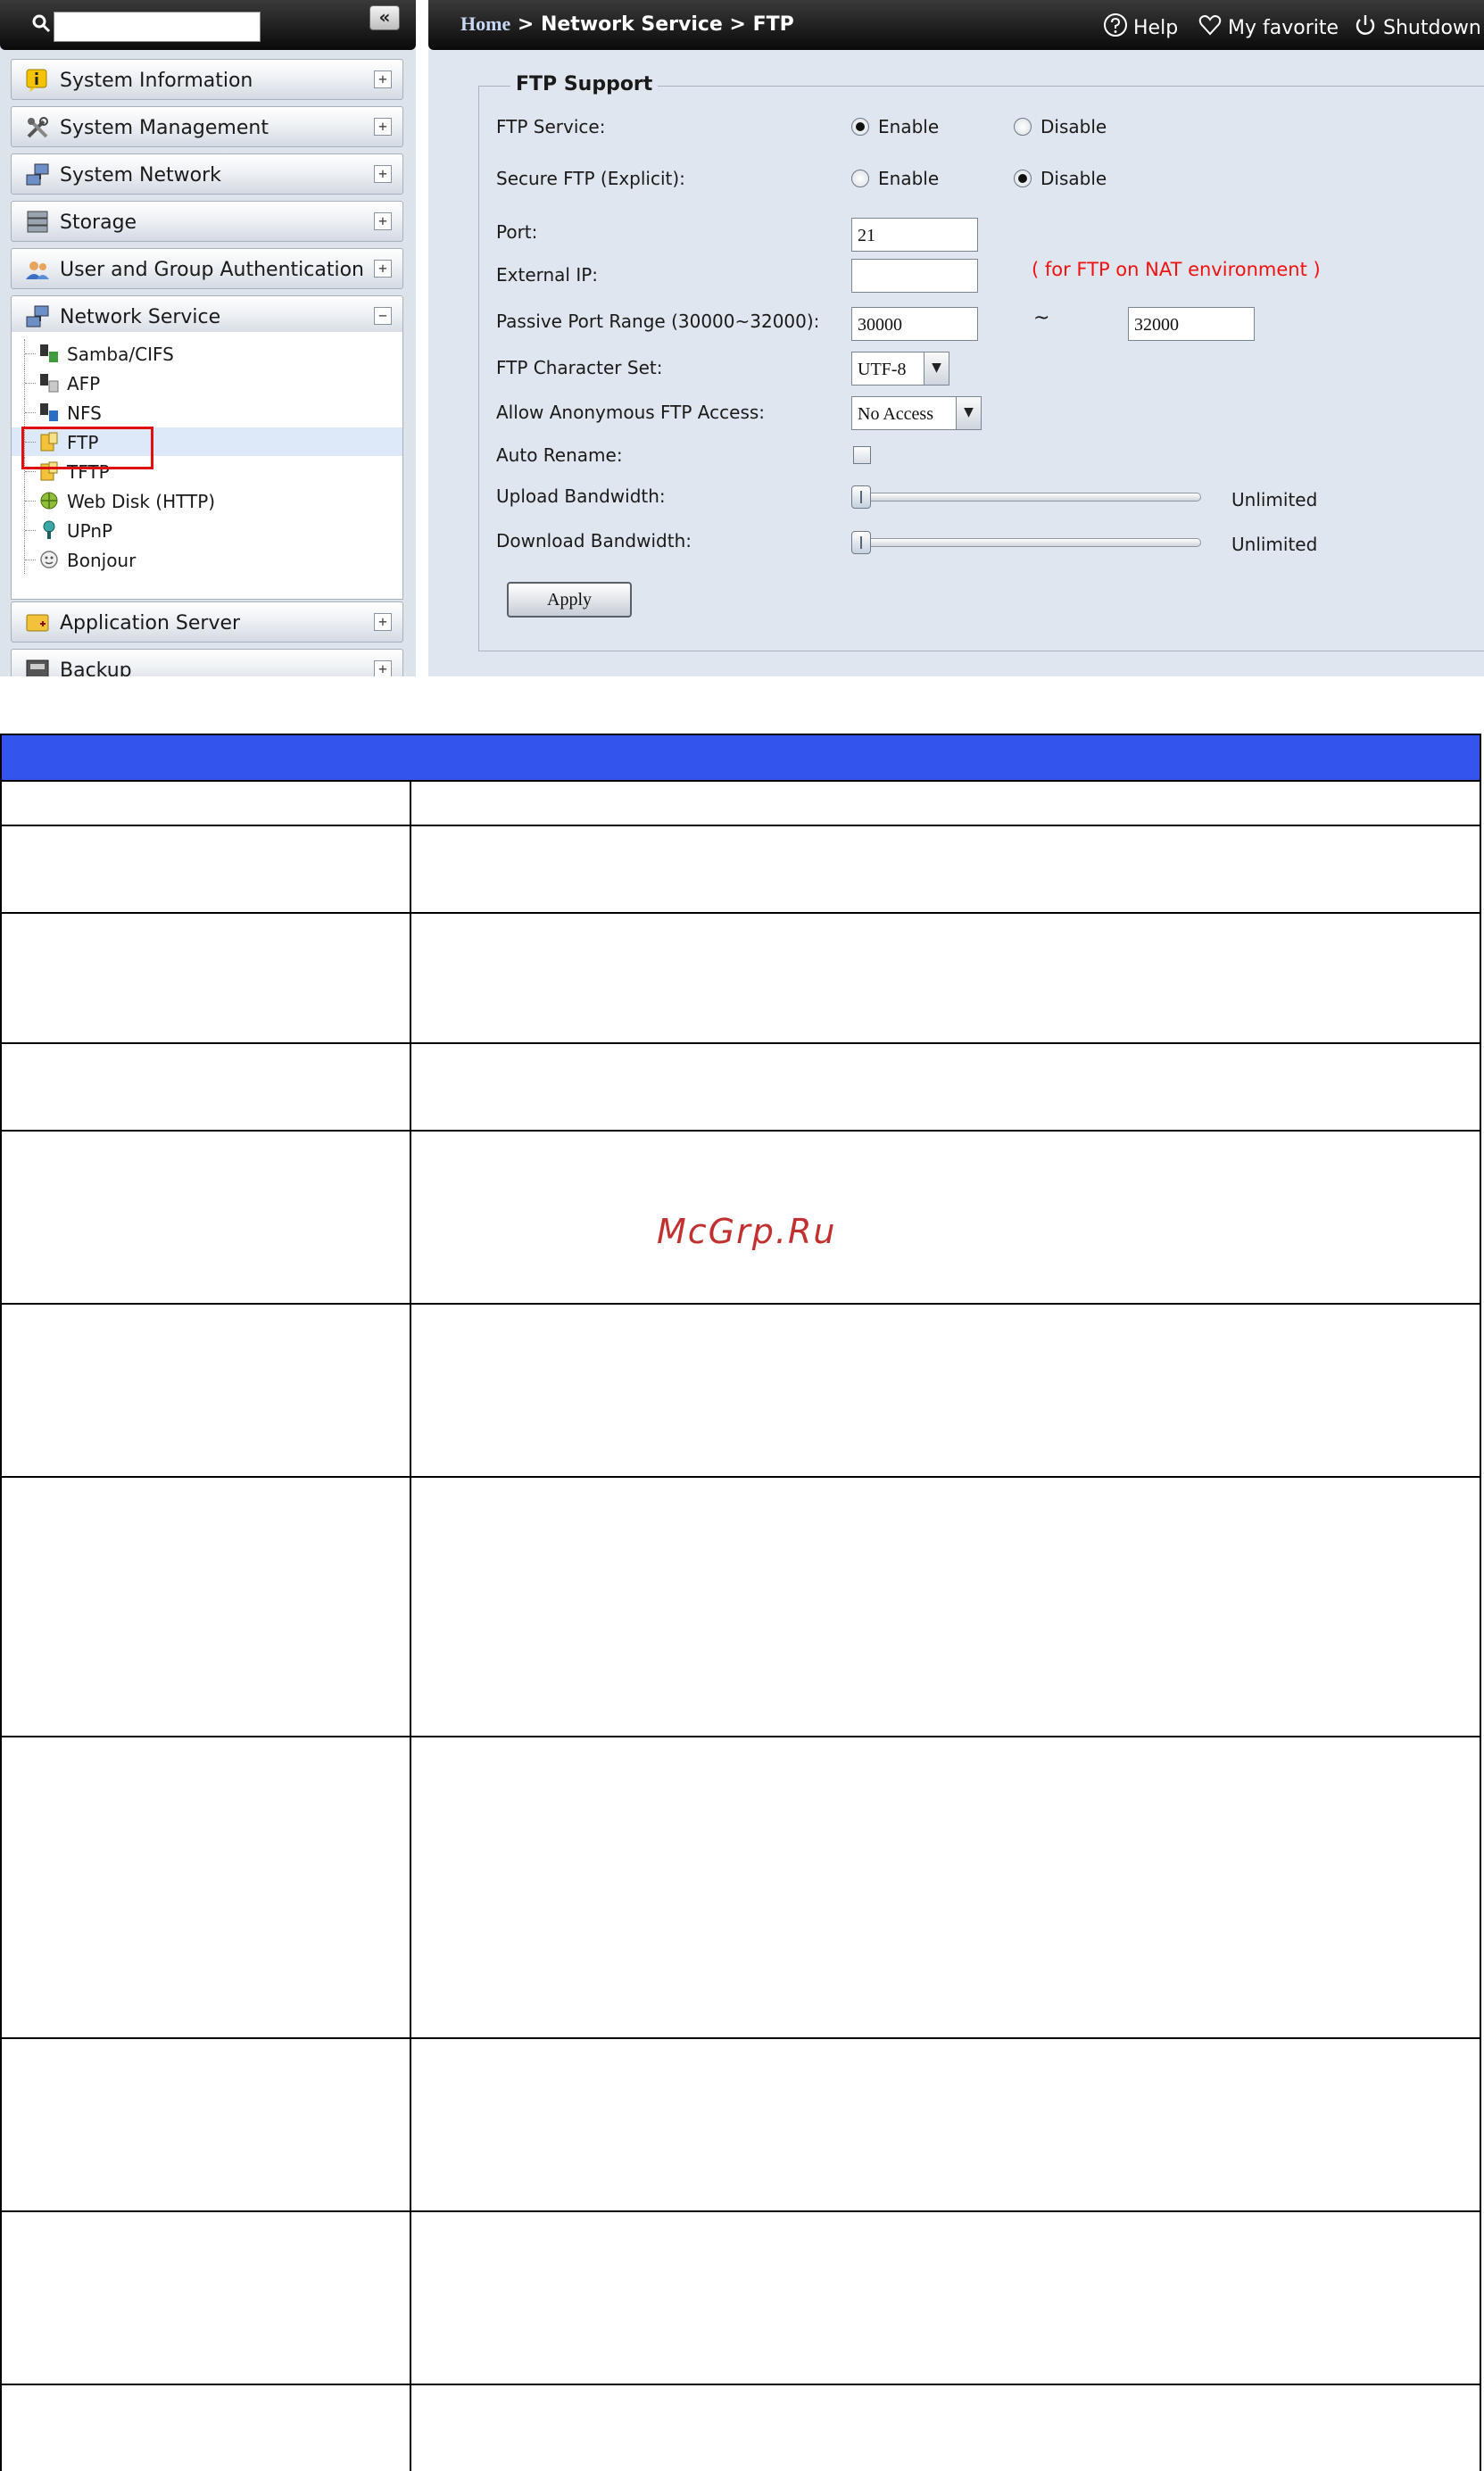 The width and height of the screenshot is (1484, 2471). I want to click on sidebar-category-backup: Backup +, so click(207, 662).